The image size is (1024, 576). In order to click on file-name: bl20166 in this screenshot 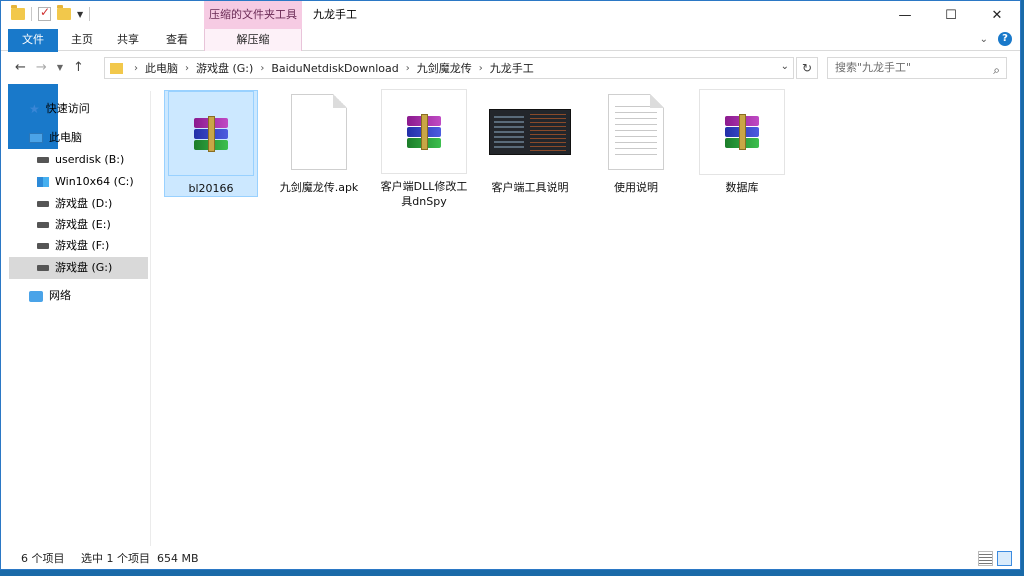, I will do `click(211, 188)`.